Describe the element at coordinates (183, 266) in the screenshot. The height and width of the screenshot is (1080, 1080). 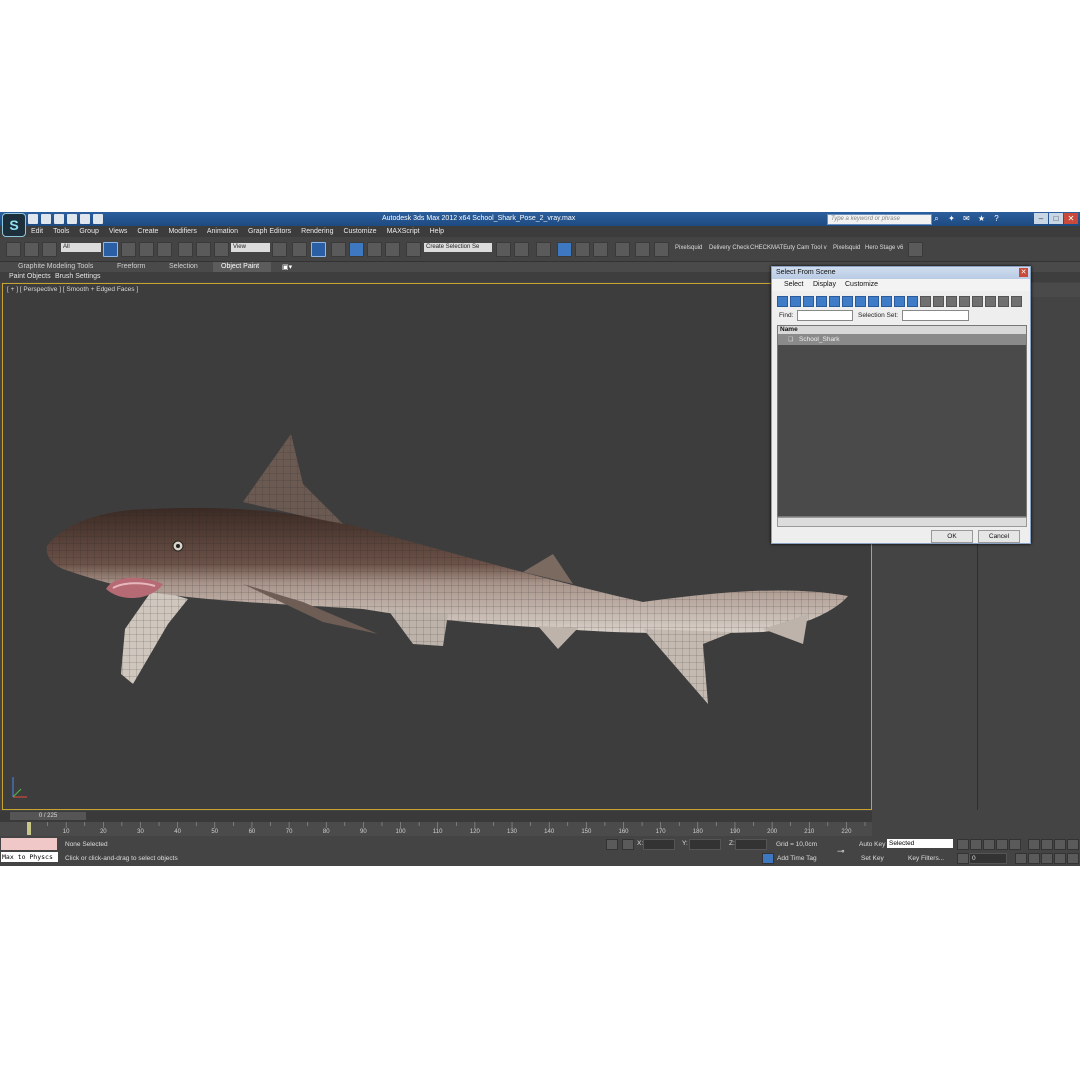
I see `tab-selection: Selection` at that location.